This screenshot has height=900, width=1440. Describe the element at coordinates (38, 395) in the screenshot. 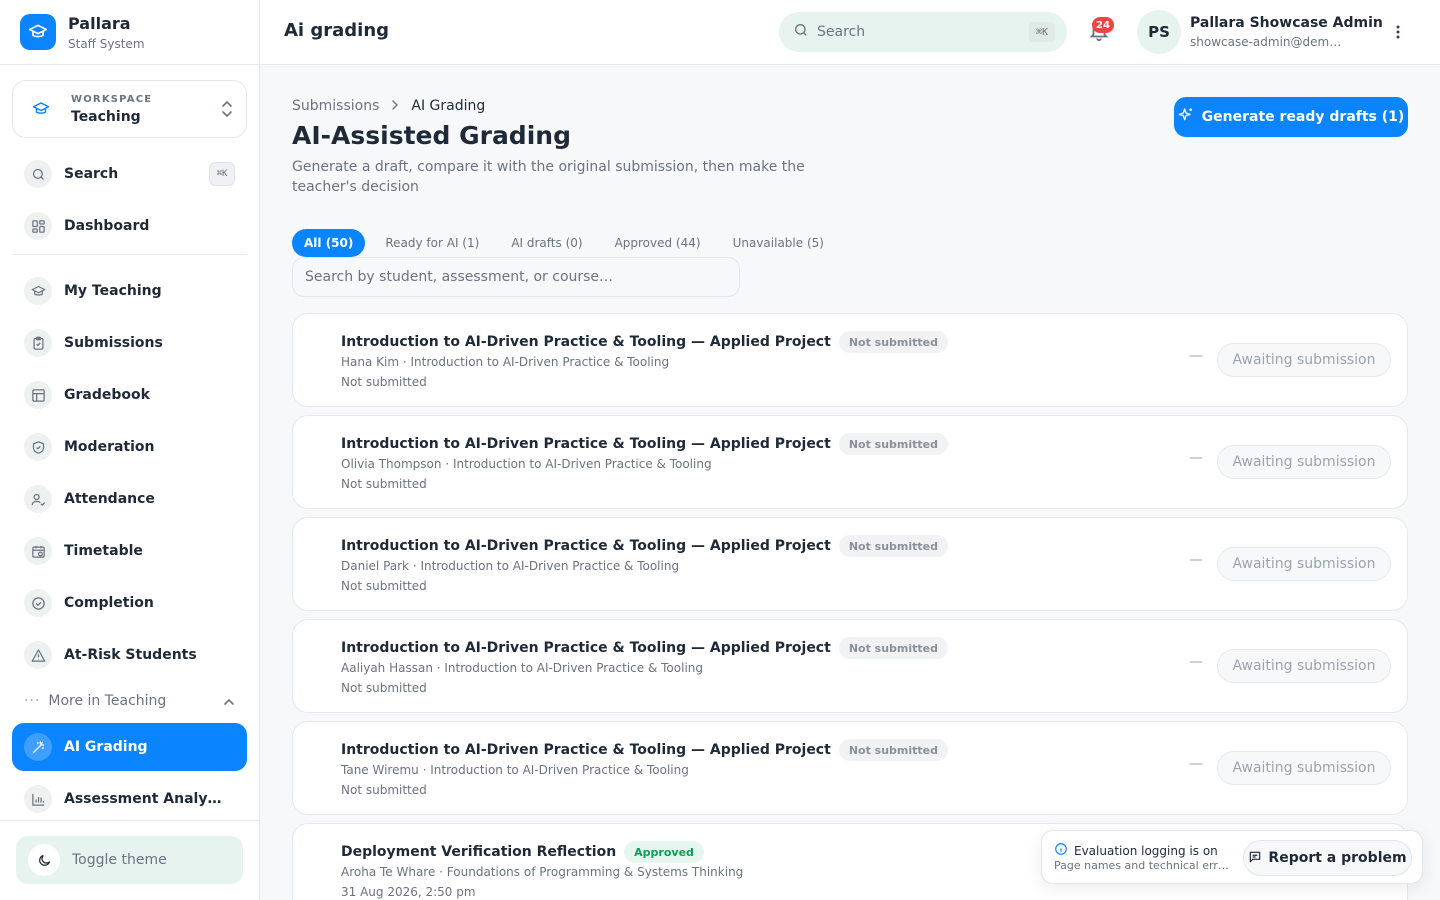

I see `table-icon` at that location.